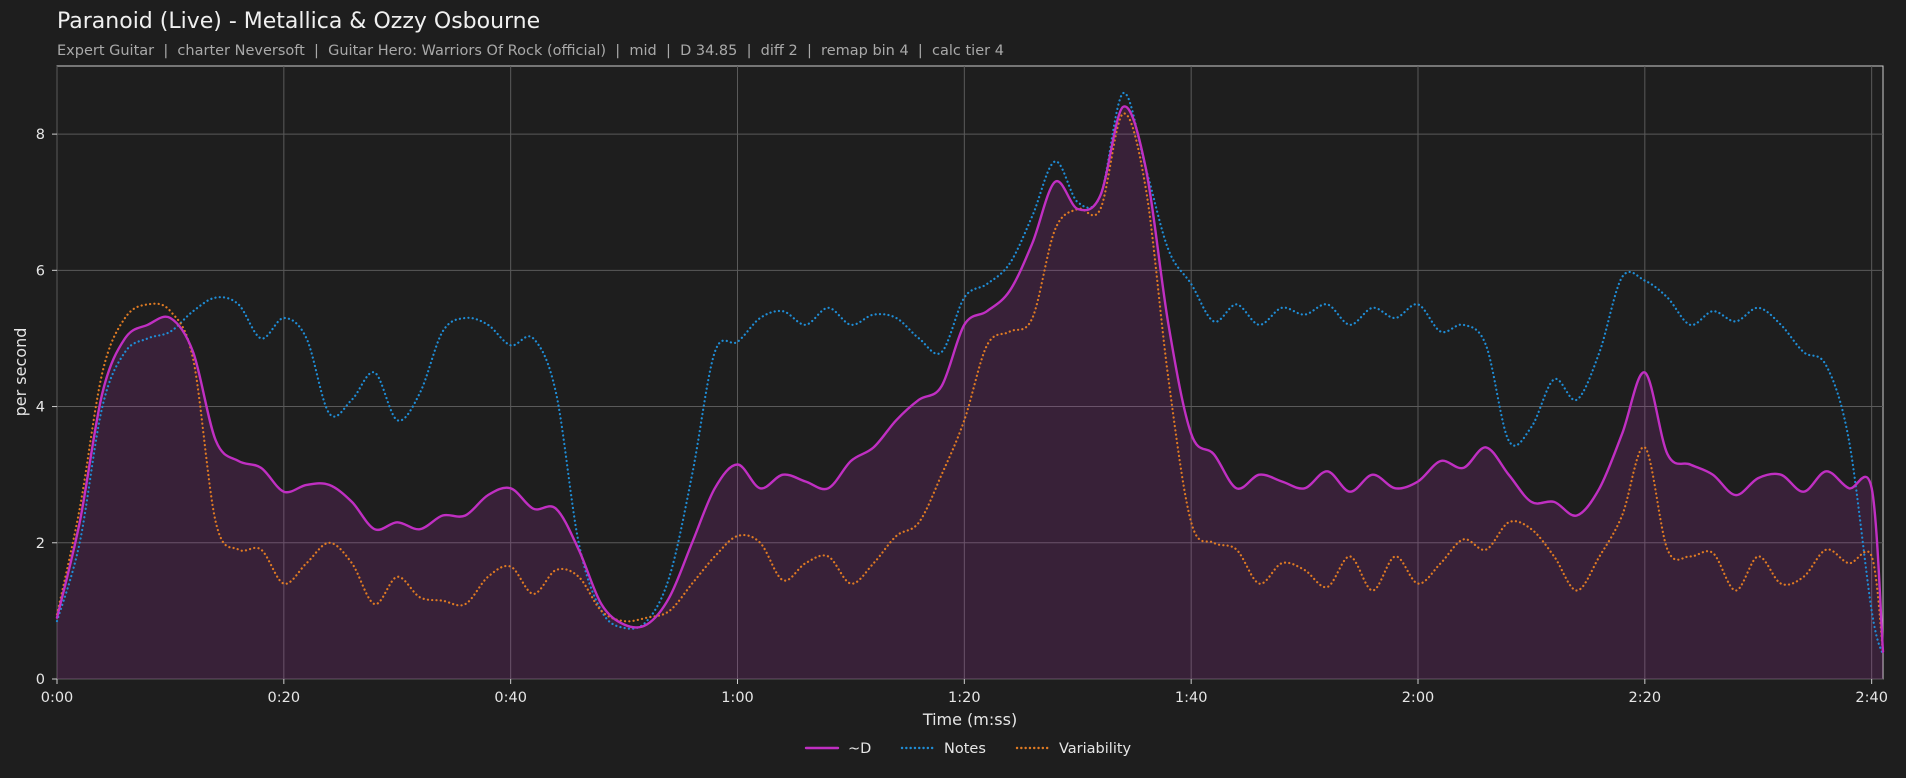  I want to click on x-tick-label: 0:40, so click(510, 698).